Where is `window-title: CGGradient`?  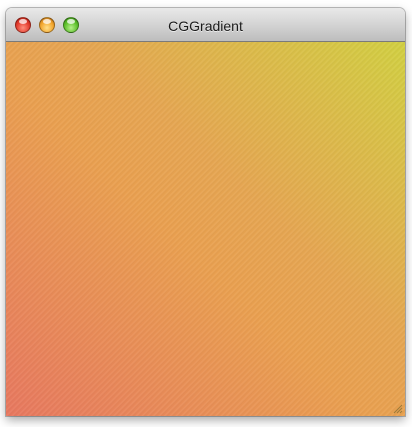 window-title: CGGradient is located at coordinates (205, 26).